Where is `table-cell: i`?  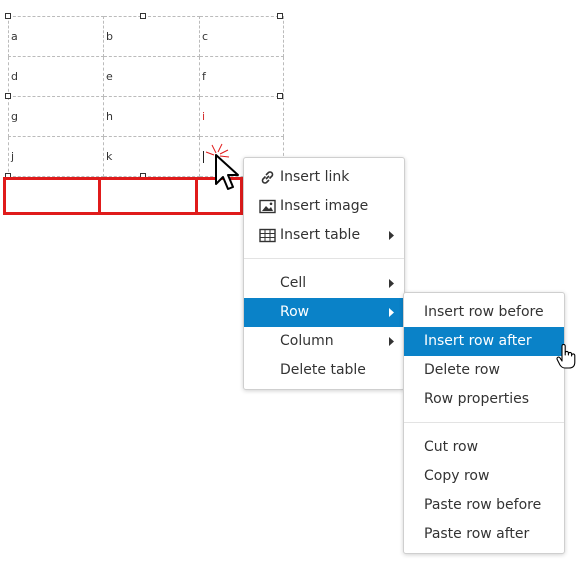 table-cell: i is located at coordinates (241, 116).